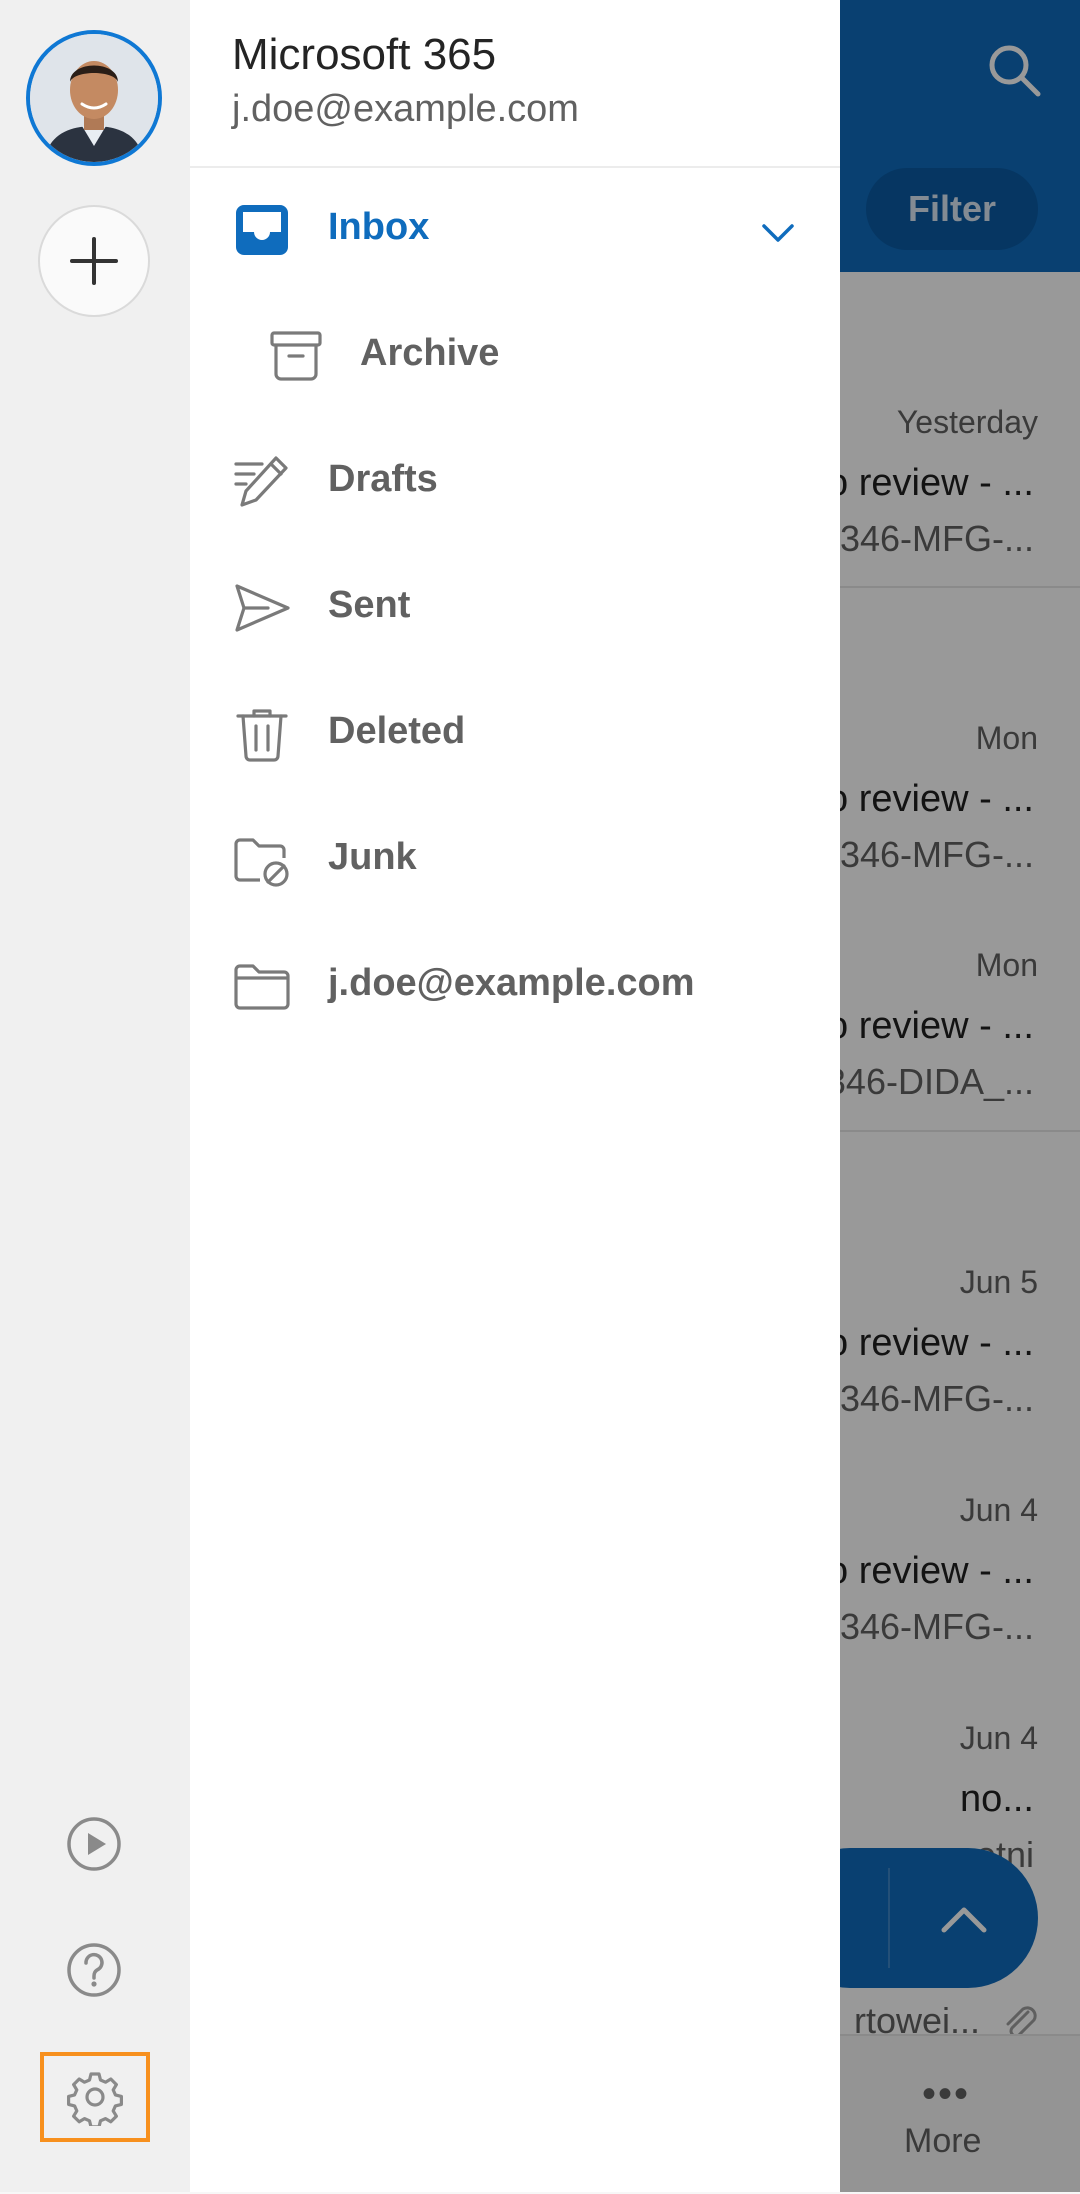  Describe the element at coordinates (397, 731) in the screenshot. I see `folder-label: Deleted` at that location.